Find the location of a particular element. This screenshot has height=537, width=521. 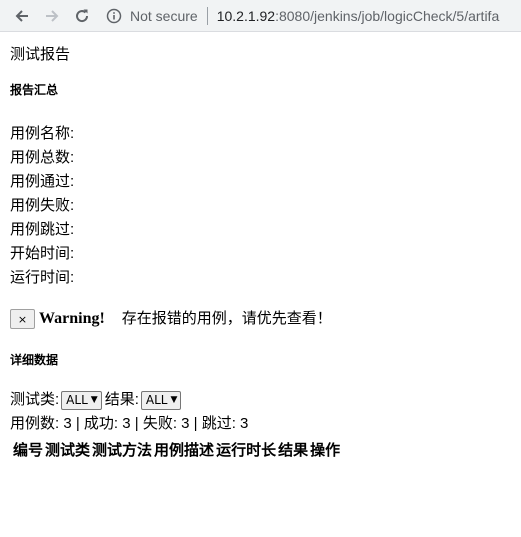

col-test-class: 测试类 is located at coordinates (68, 450).